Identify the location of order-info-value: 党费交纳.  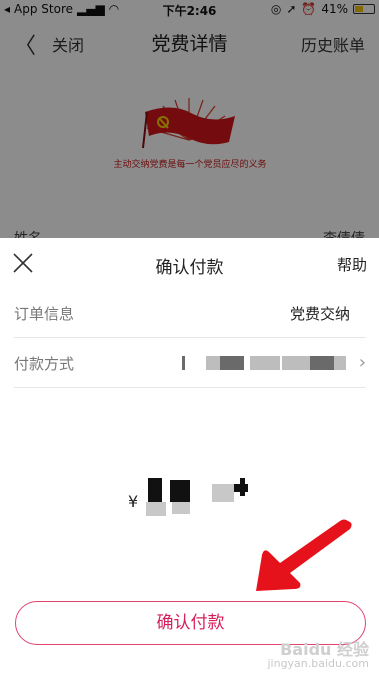
(319, 314).